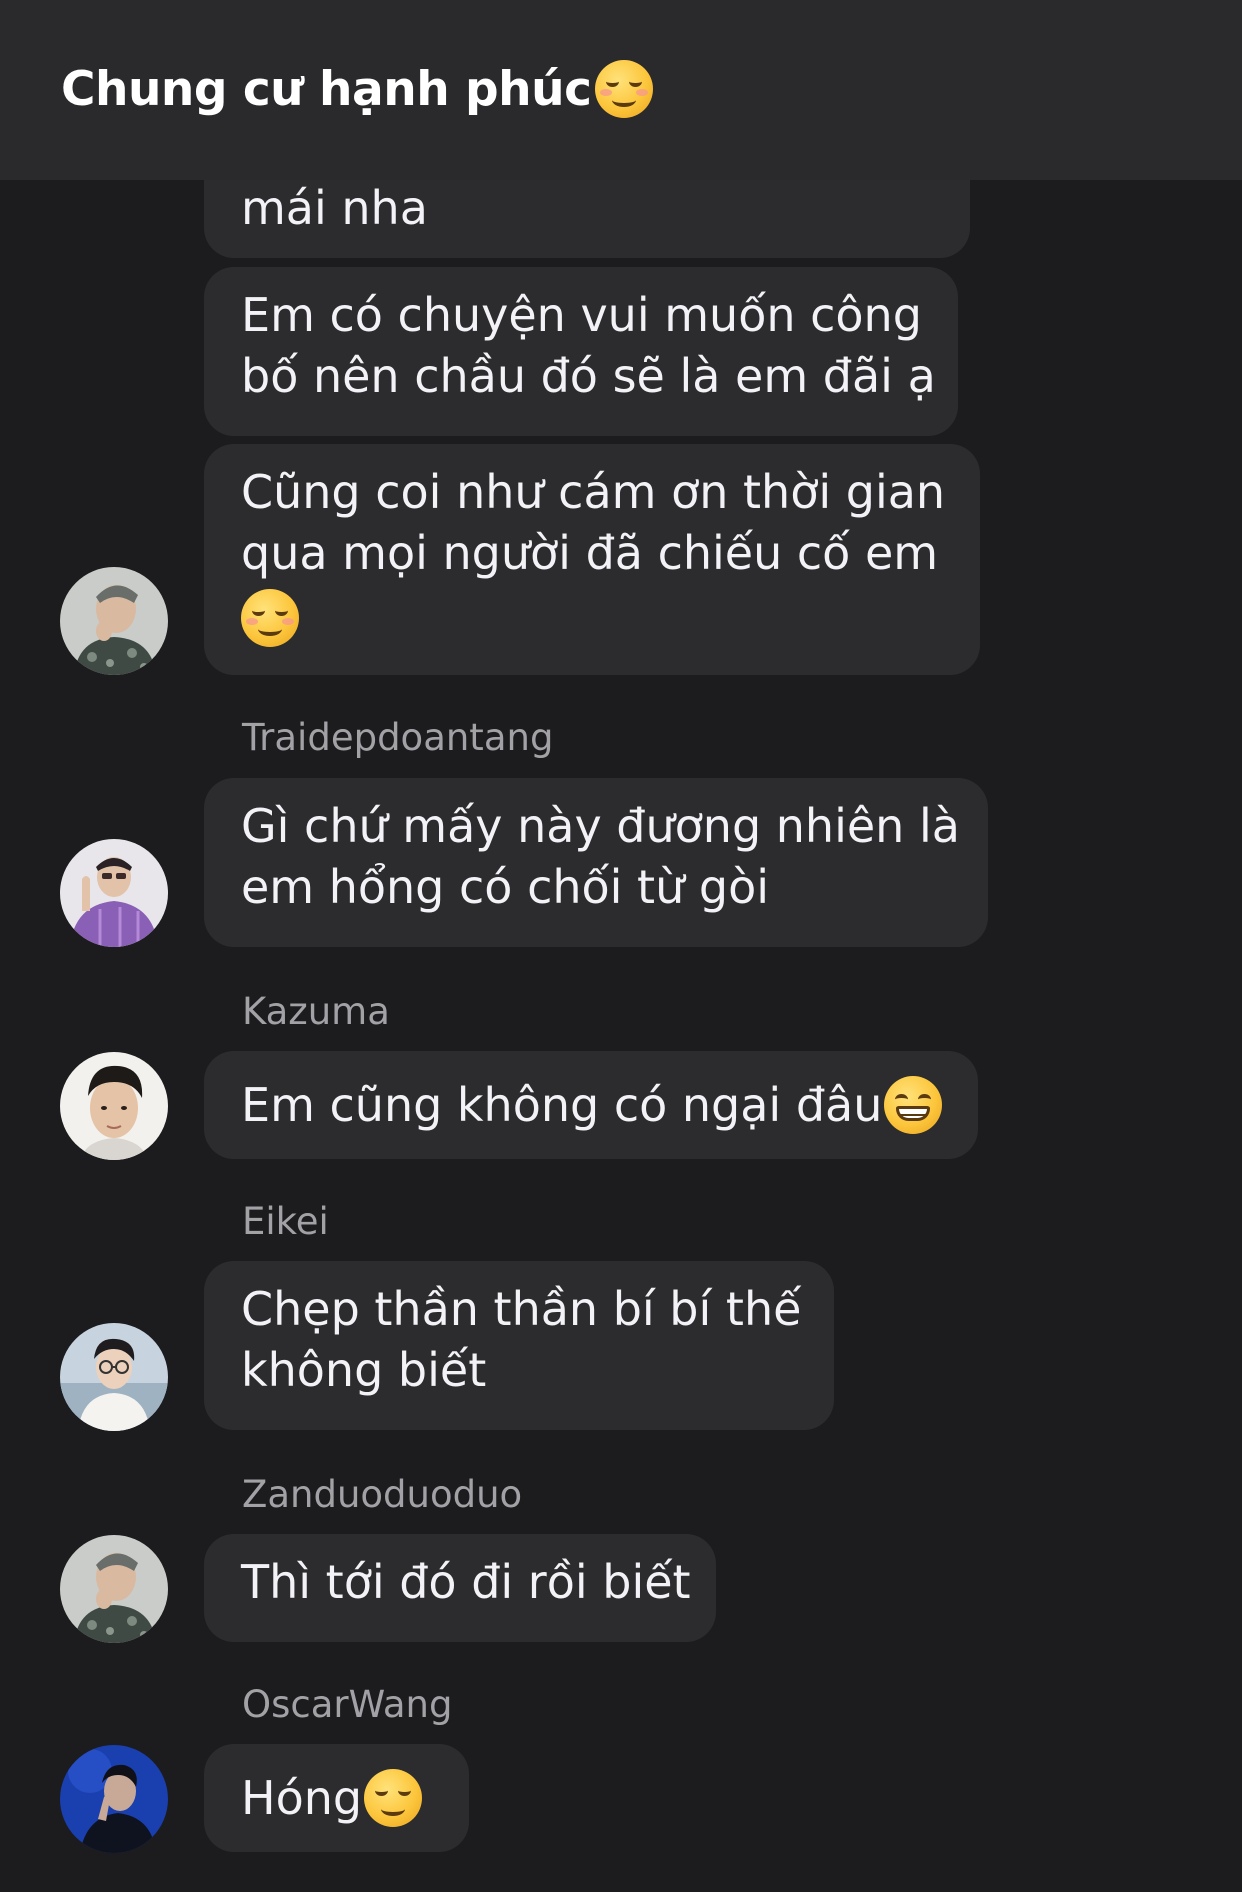 The image size is (1242, 1892). I want to click on message-text: Thì tới đó đi rồi biết, so click(466, 1582).